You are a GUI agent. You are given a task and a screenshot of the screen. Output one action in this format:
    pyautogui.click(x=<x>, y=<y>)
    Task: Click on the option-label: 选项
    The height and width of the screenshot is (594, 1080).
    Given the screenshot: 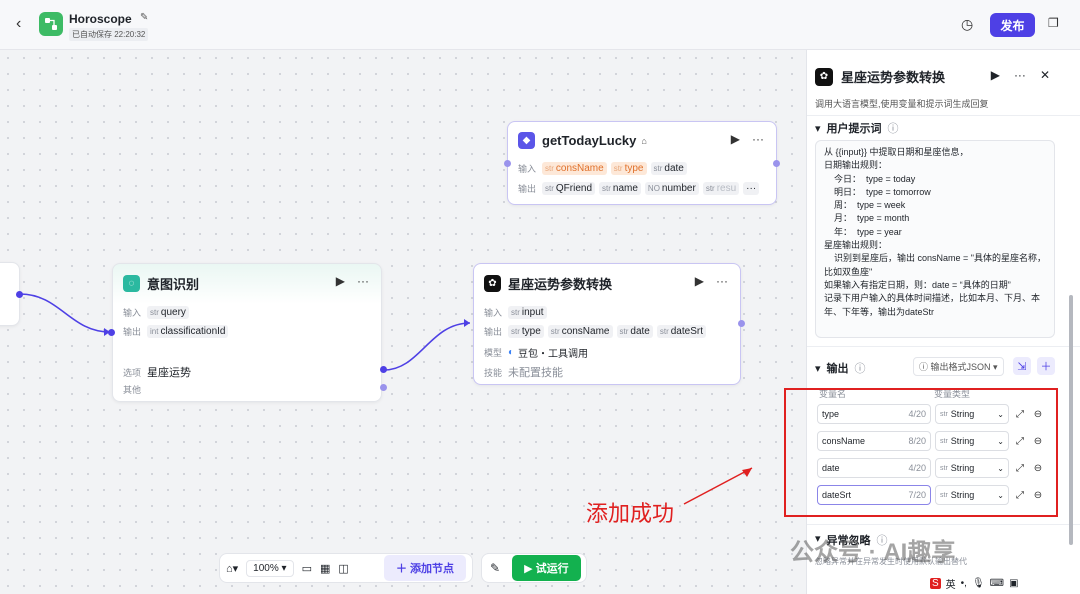 What is the action you would take?
    pyautogui.click(x=132, y=372)
    